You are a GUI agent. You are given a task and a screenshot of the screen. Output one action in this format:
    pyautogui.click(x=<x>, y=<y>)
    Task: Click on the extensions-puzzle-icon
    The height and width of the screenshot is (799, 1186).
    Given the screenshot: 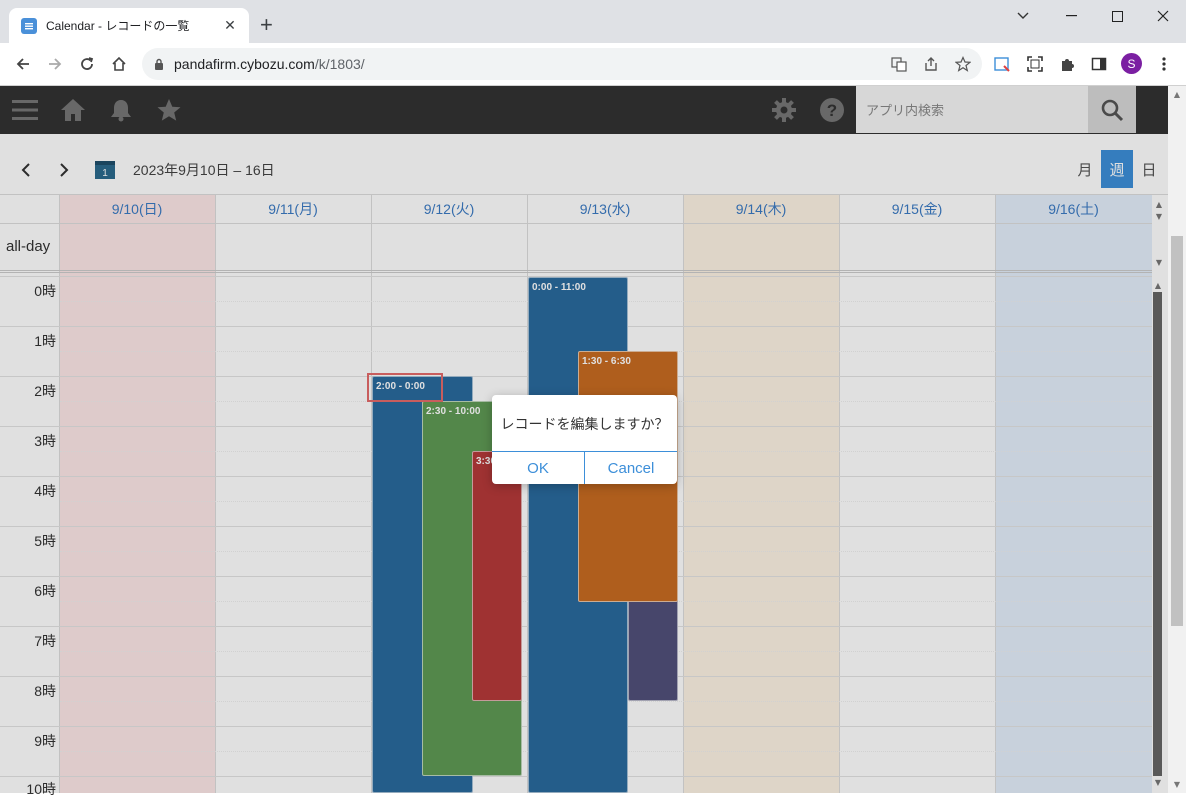 What is the action you would take?
    pyautogui.click(x=1067, y=64)
    